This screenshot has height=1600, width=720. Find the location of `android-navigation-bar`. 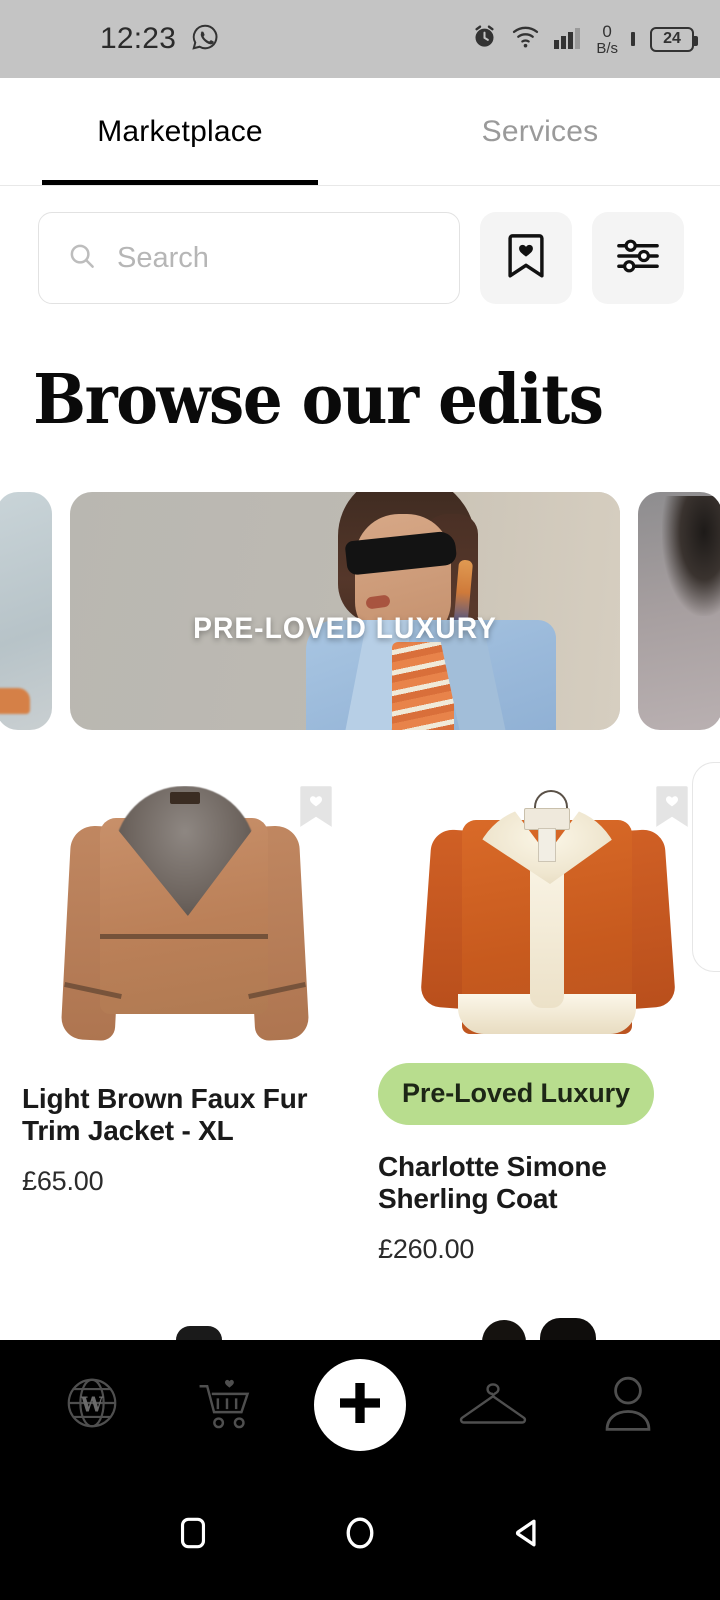

android-navigation-bar is located at coordinates (360, 1535).